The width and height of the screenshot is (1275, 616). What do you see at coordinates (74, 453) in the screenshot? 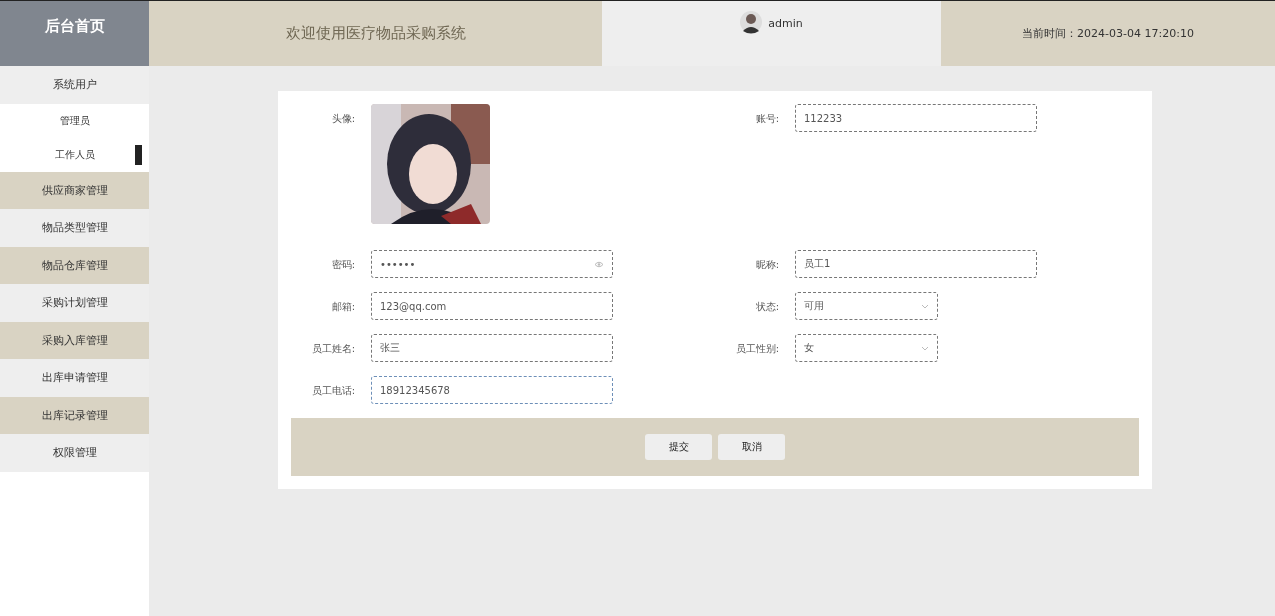
I see `menu-item: 权限管理` at bounding box center [74, 453].